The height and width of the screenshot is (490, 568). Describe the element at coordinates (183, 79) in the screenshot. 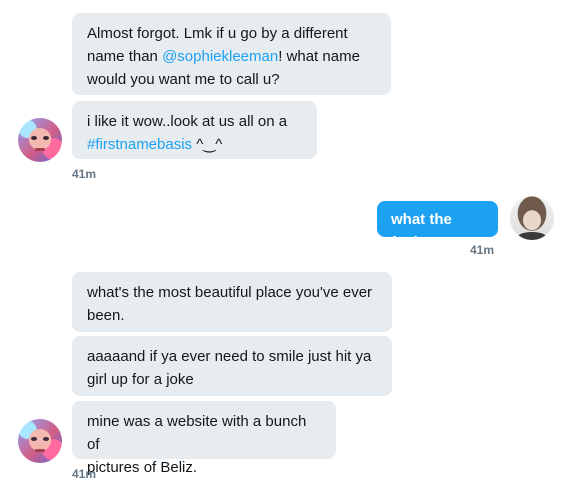

I see `message-text: would you want me to call u?` at that location.